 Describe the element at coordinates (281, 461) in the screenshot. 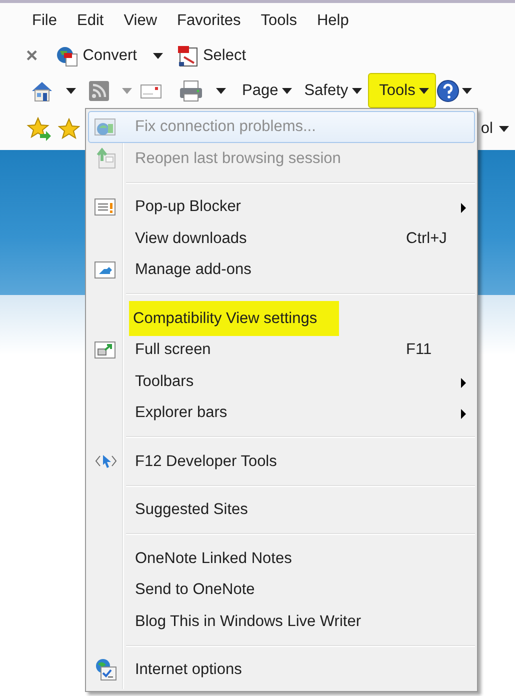

I see `menu-item: F12 Developer Tools` at that location.